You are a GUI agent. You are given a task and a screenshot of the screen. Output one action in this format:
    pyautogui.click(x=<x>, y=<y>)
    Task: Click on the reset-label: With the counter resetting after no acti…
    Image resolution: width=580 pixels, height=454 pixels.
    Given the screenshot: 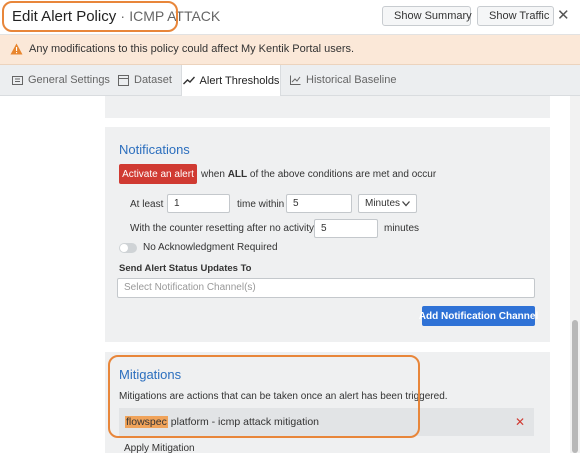 What is the action you would take?
    pyautogui.click(x=229, y=228)
    